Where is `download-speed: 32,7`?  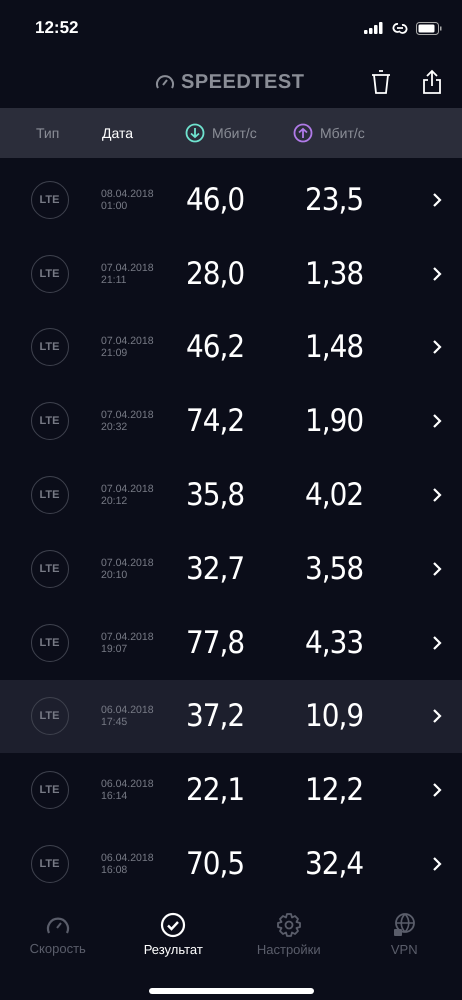
download-speed: 32,7 is located at coordinates (215, 568).